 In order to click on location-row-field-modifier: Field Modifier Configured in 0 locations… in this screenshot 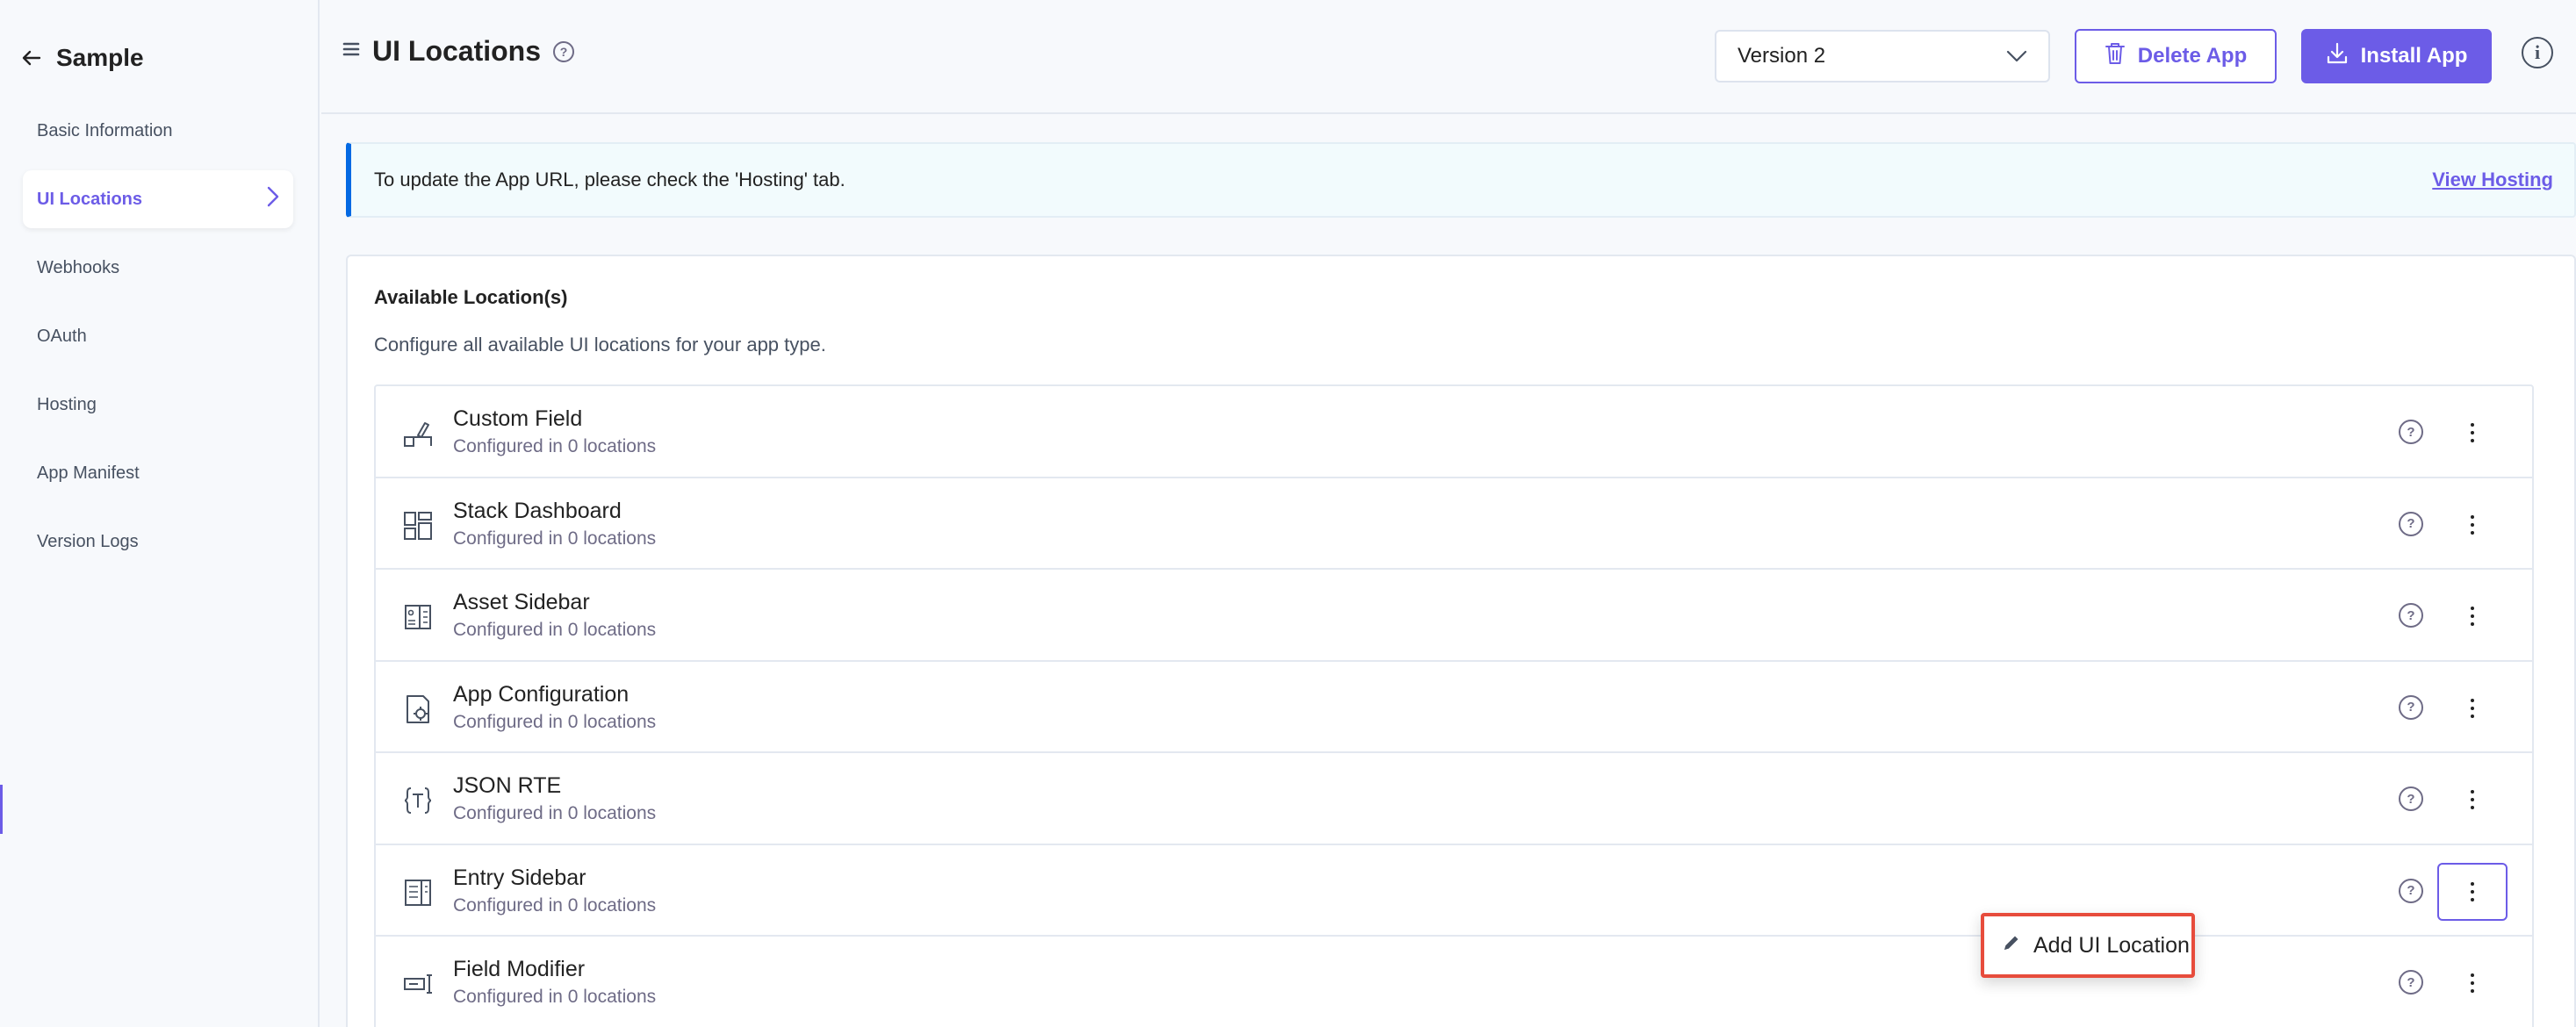, I will do `click(1454, 982)`.